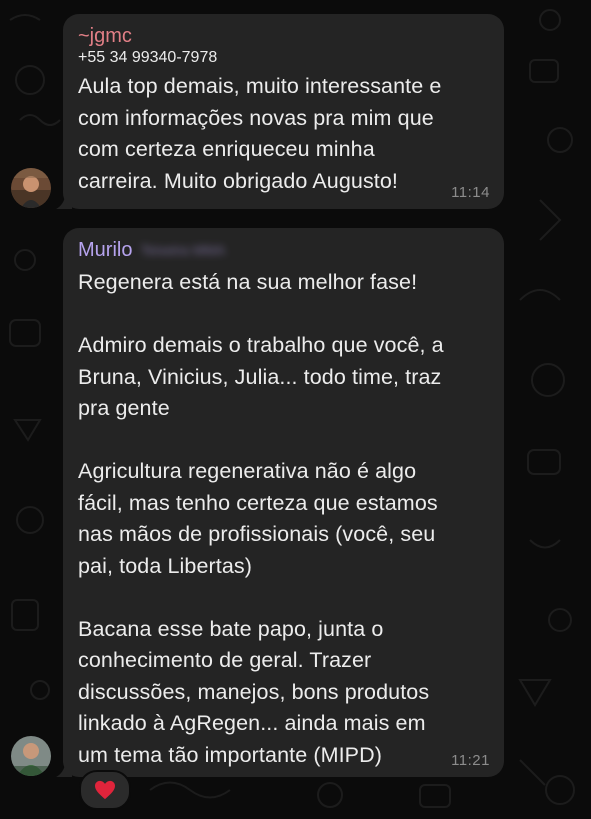 The height and width of the screenshot is (819, 591). What do you see at coordinates (284, 250) in the screenshot?
I see `sender-name: Murilo Teixeira MMA` at bounding box center [284, 250].